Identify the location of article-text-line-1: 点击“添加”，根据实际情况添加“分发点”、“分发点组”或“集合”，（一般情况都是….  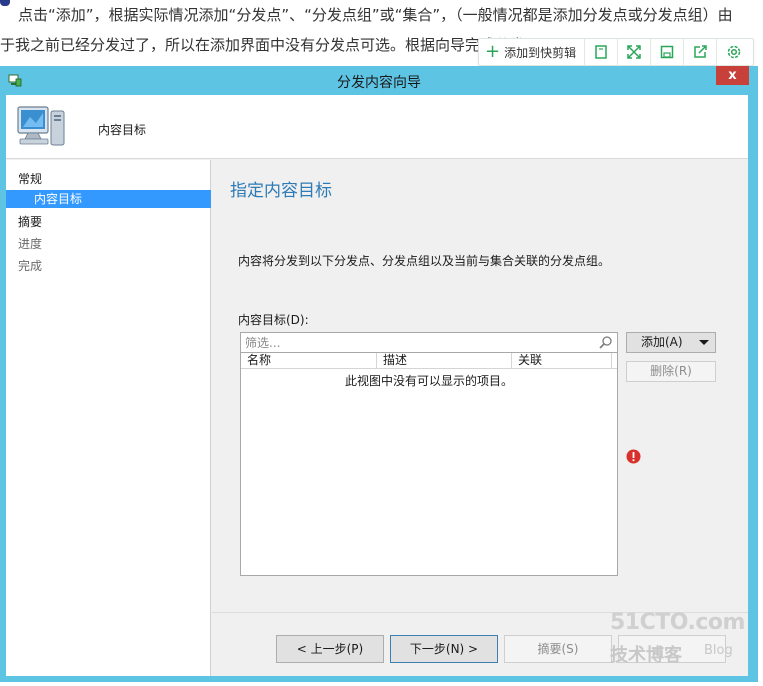
(375, 15).